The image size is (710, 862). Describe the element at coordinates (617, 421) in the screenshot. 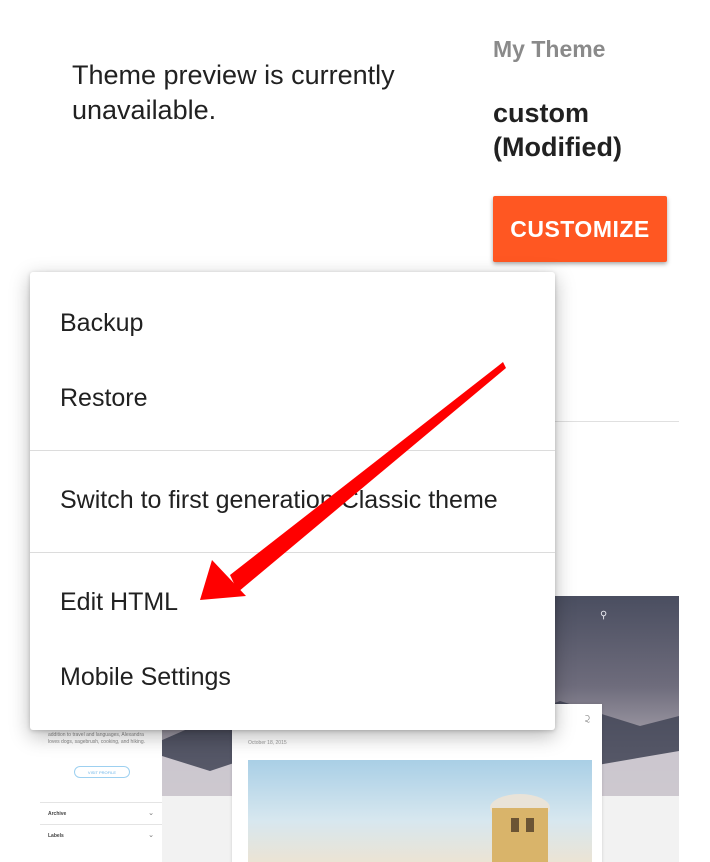

I see `divider` at that location.